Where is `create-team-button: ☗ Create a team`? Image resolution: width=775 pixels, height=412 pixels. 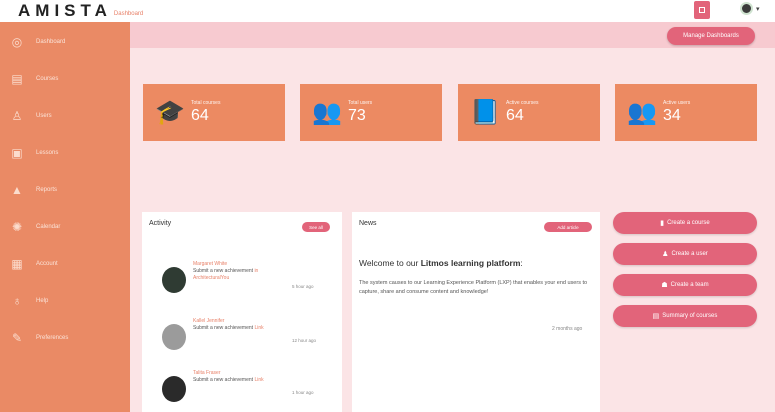 create-team-button: ☗ Create a team is located at coordinates (685, 285).